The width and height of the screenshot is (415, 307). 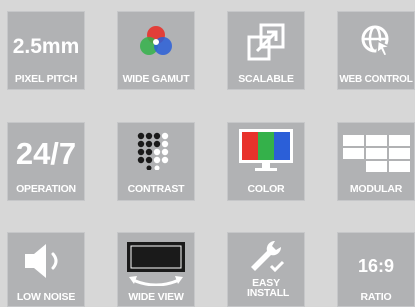 I want to click on tile-scalable: SCALABLE, so click(x=266, y=50).